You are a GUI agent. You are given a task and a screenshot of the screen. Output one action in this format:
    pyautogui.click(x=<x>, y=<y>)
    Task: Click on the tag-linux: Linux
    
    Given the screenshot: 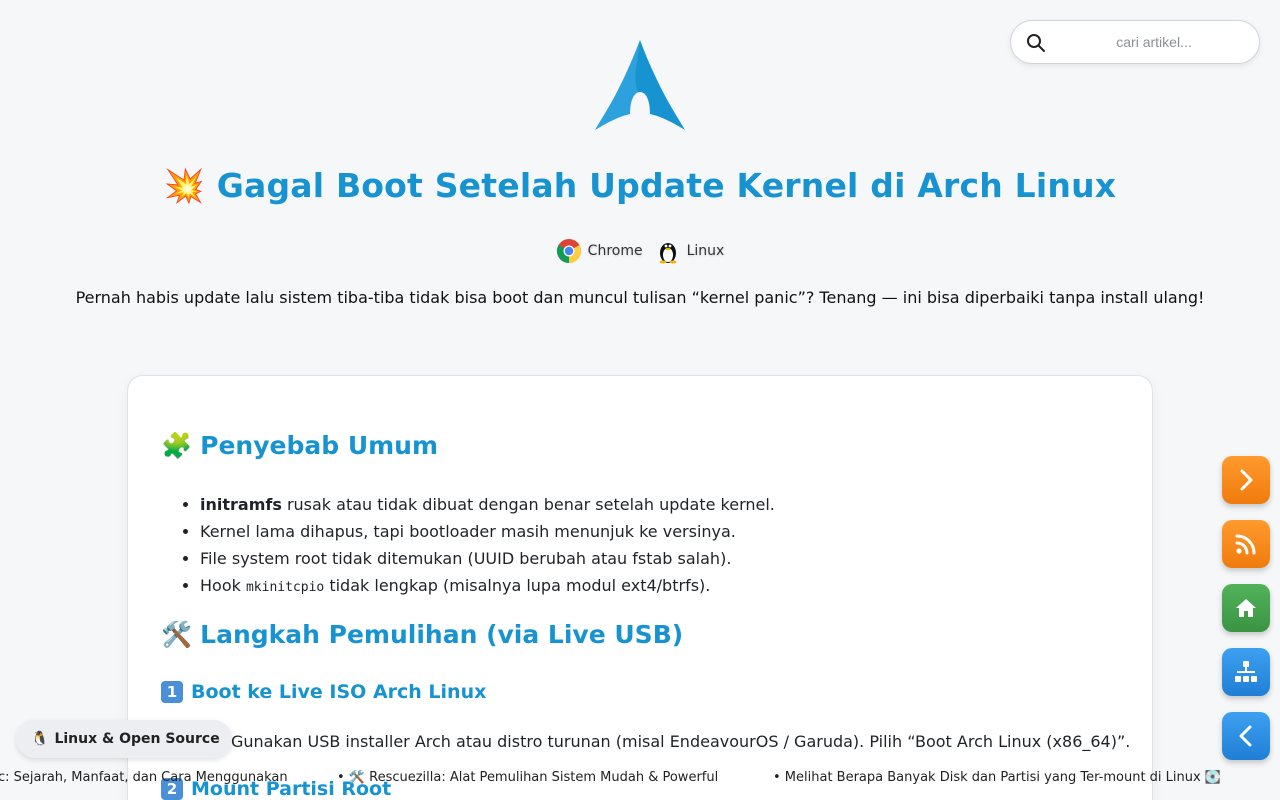 What is the action you would take?
    pyautogui.click(x=690, y=251)
    